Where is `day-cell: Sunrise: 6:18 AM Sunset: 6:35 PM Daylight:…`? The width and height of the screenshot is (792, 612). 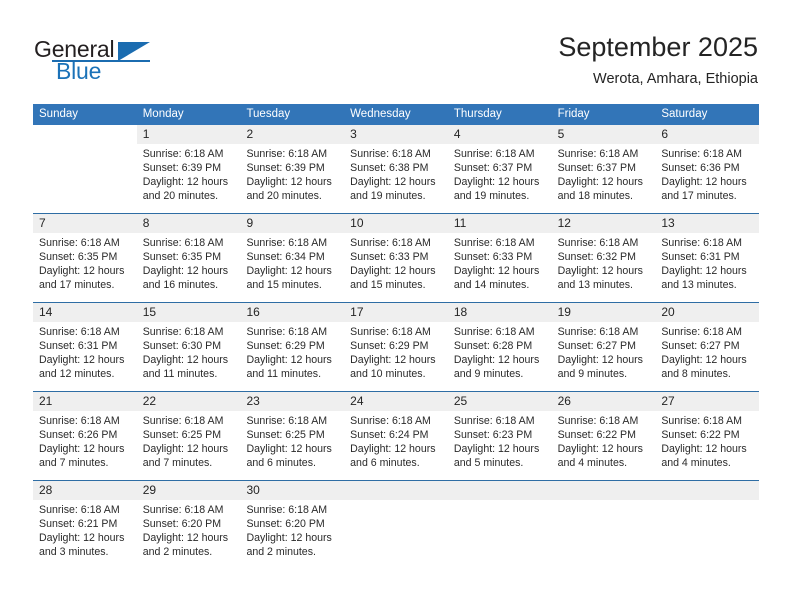
day-cell: Sunrise: 6:18 AM Sunset: 6:35 PM Daylight:… is located at coordinates (189, 267).